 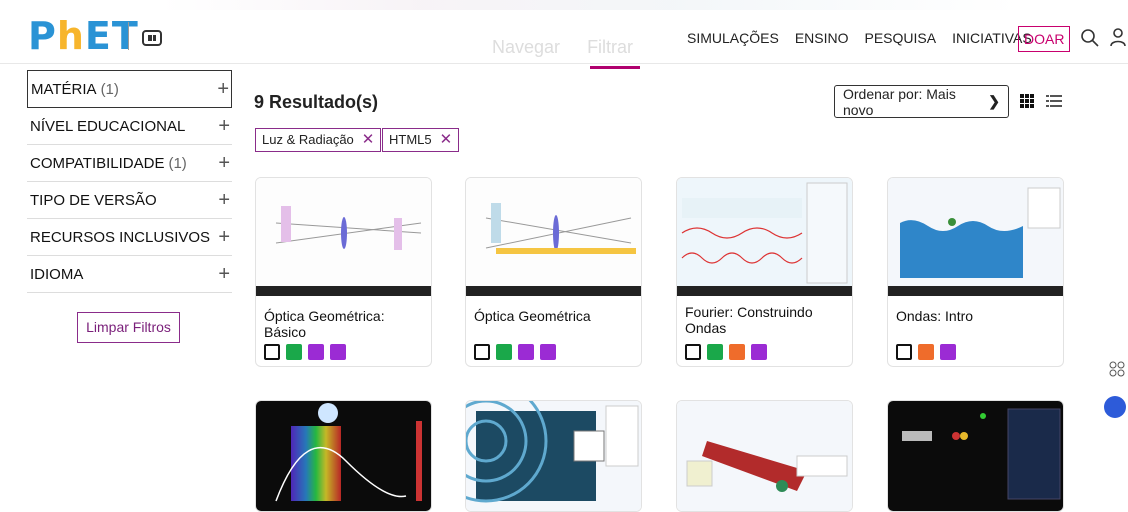 I want to click on sim-card-ondas-intro: Ondas: Intro, so click(x=975, y=272).